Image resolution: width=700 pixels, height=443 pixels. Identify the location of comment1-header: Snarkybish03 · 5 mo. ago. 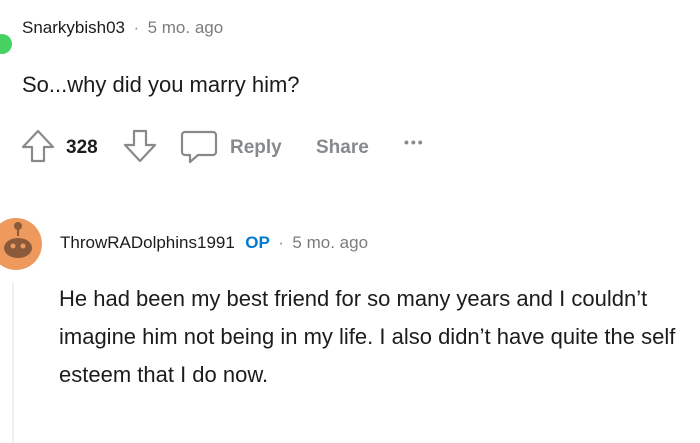
(122, 28).